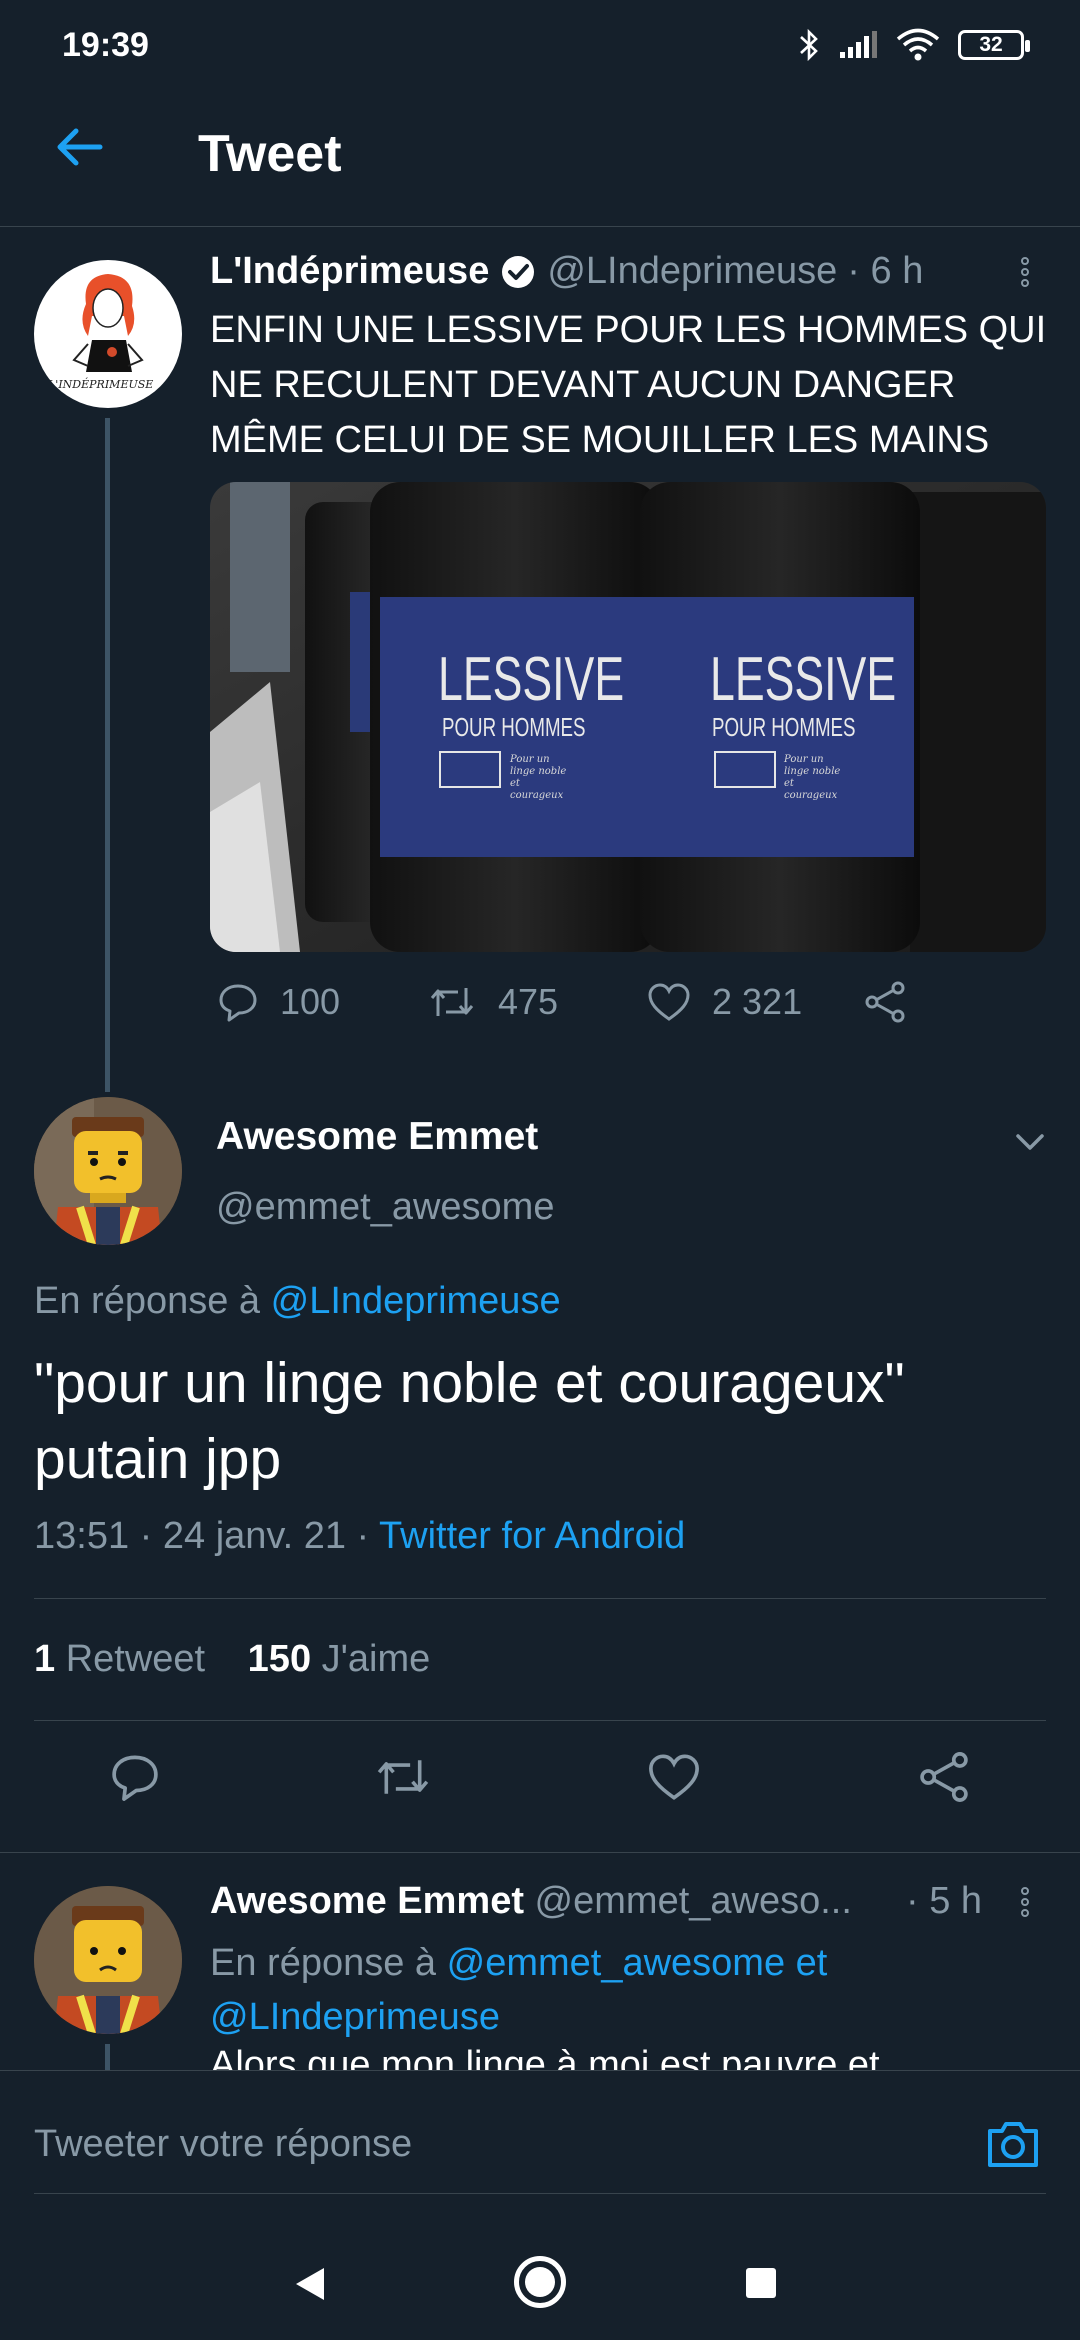 Image resolution: width=1080 pixels, height=2340 pixels. I want to click on share-button, so click(885, 1002).